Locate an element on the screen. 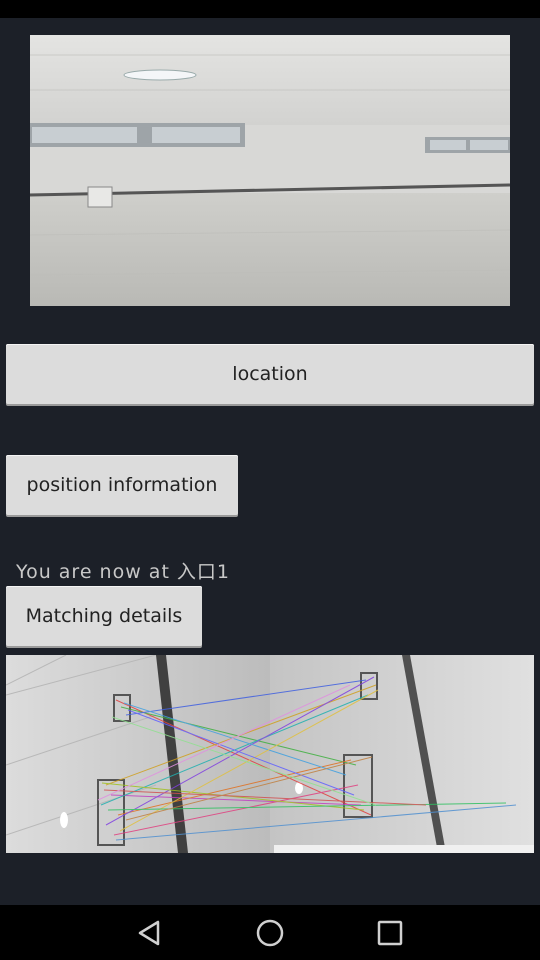  system-navigation-bar is located at coordinates (270, 932).